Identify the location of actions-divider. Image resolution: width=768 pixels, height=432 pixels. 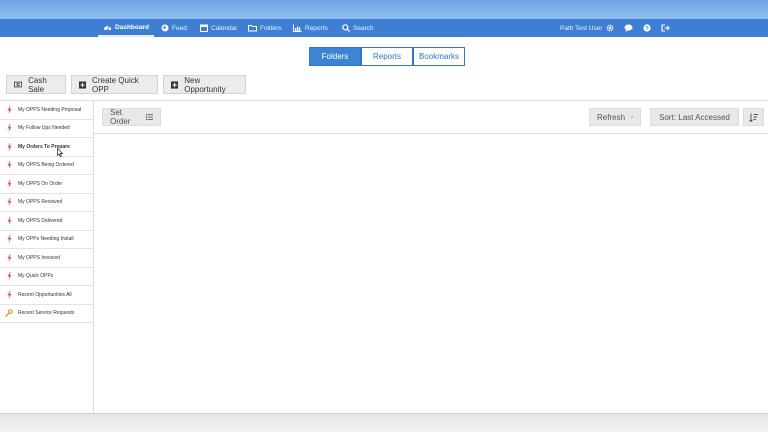
(384, 100).